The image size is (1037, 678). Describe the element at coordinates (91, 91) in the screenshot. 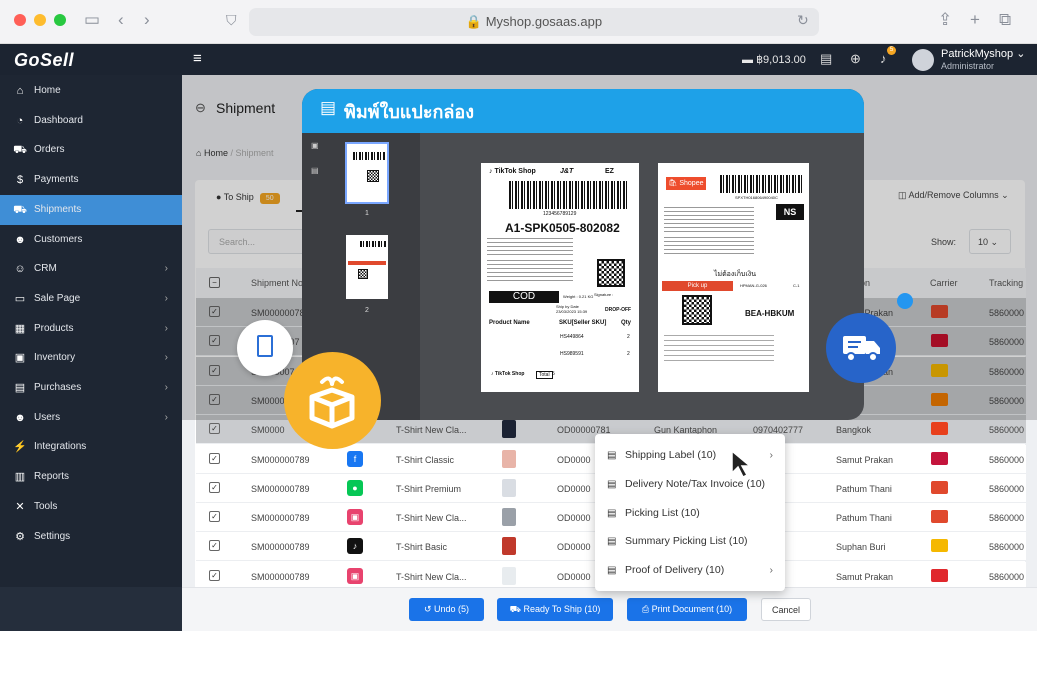

I see `sidebar-item-home: ⌂ Home` at that location.